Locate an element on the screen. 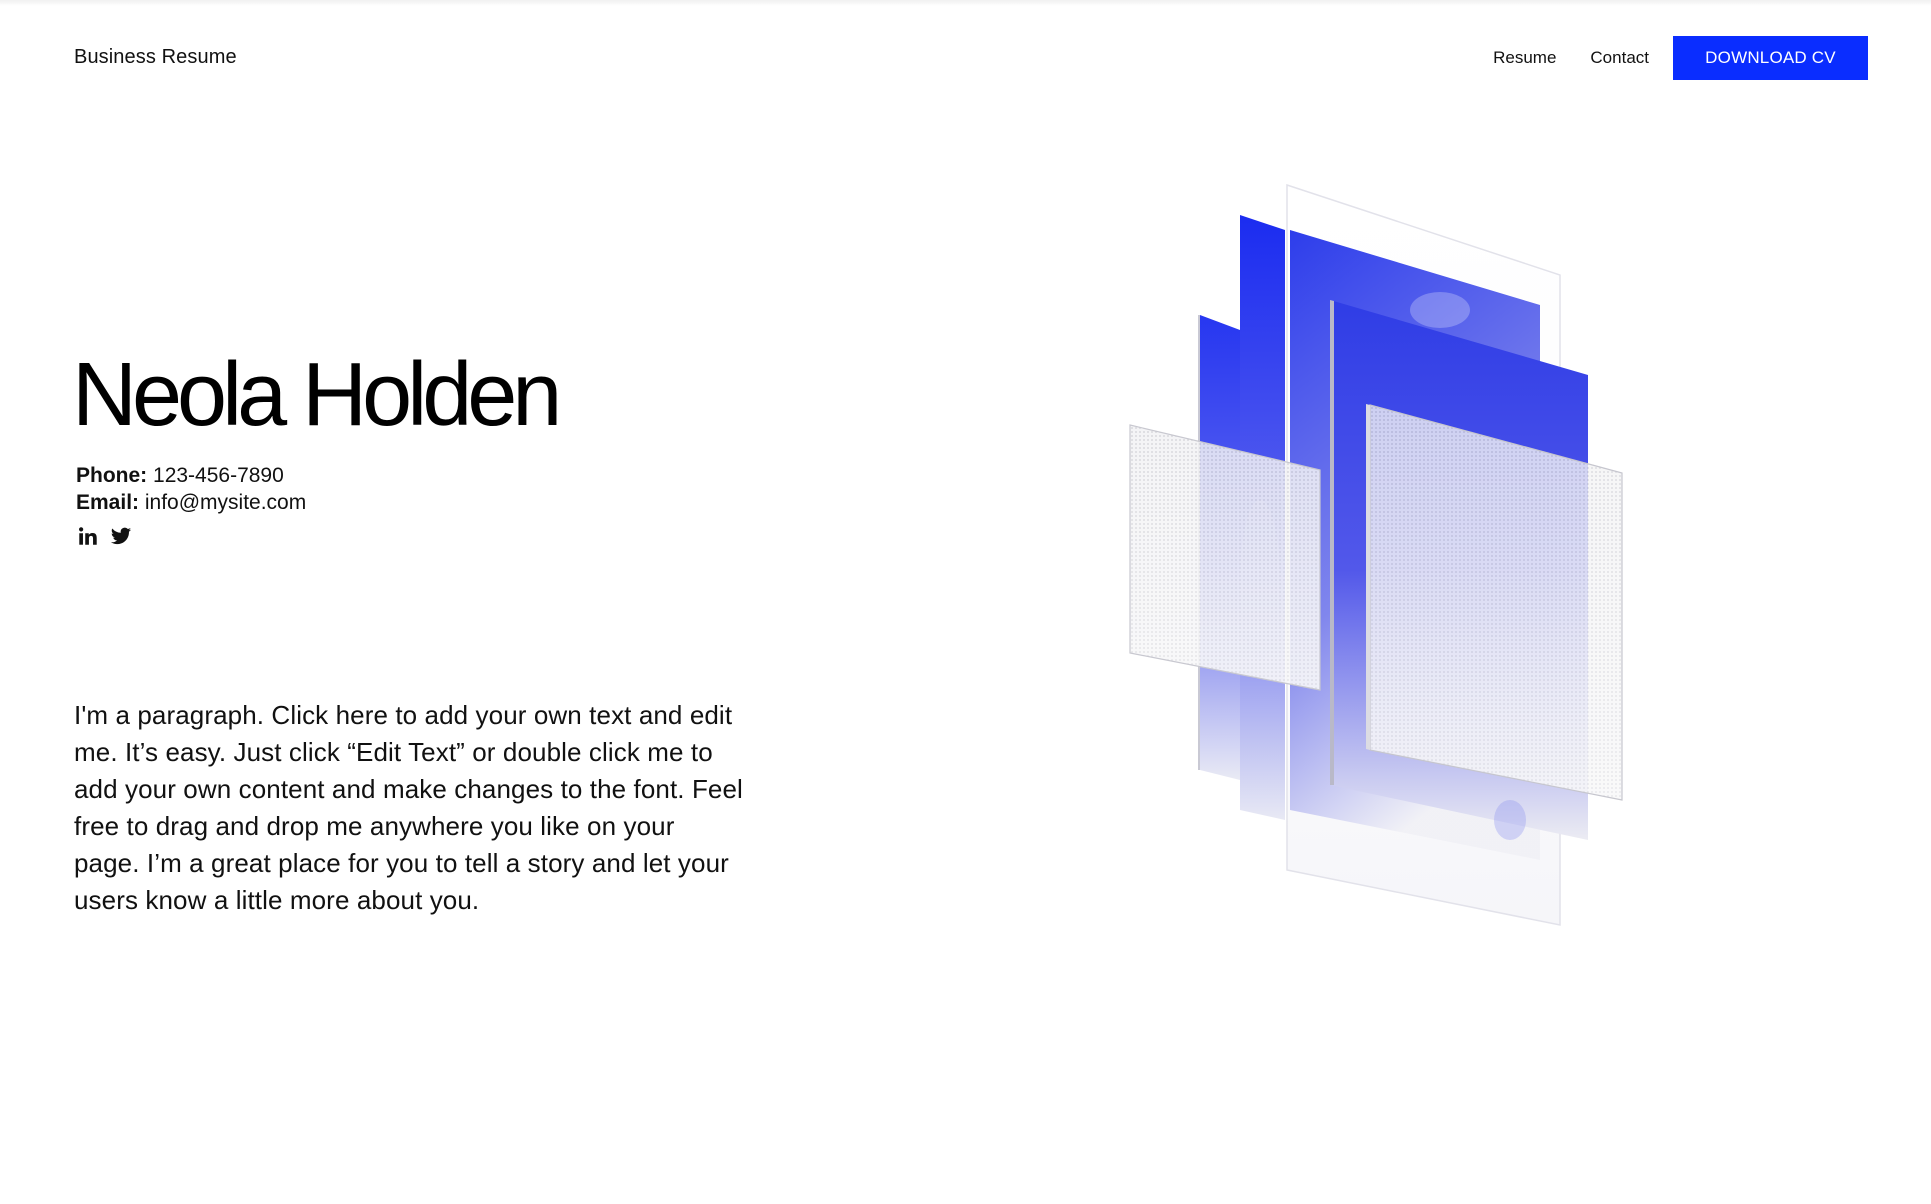 The image size is (1931, 1204). linkedin-icon is located at coordinates (88, 536).